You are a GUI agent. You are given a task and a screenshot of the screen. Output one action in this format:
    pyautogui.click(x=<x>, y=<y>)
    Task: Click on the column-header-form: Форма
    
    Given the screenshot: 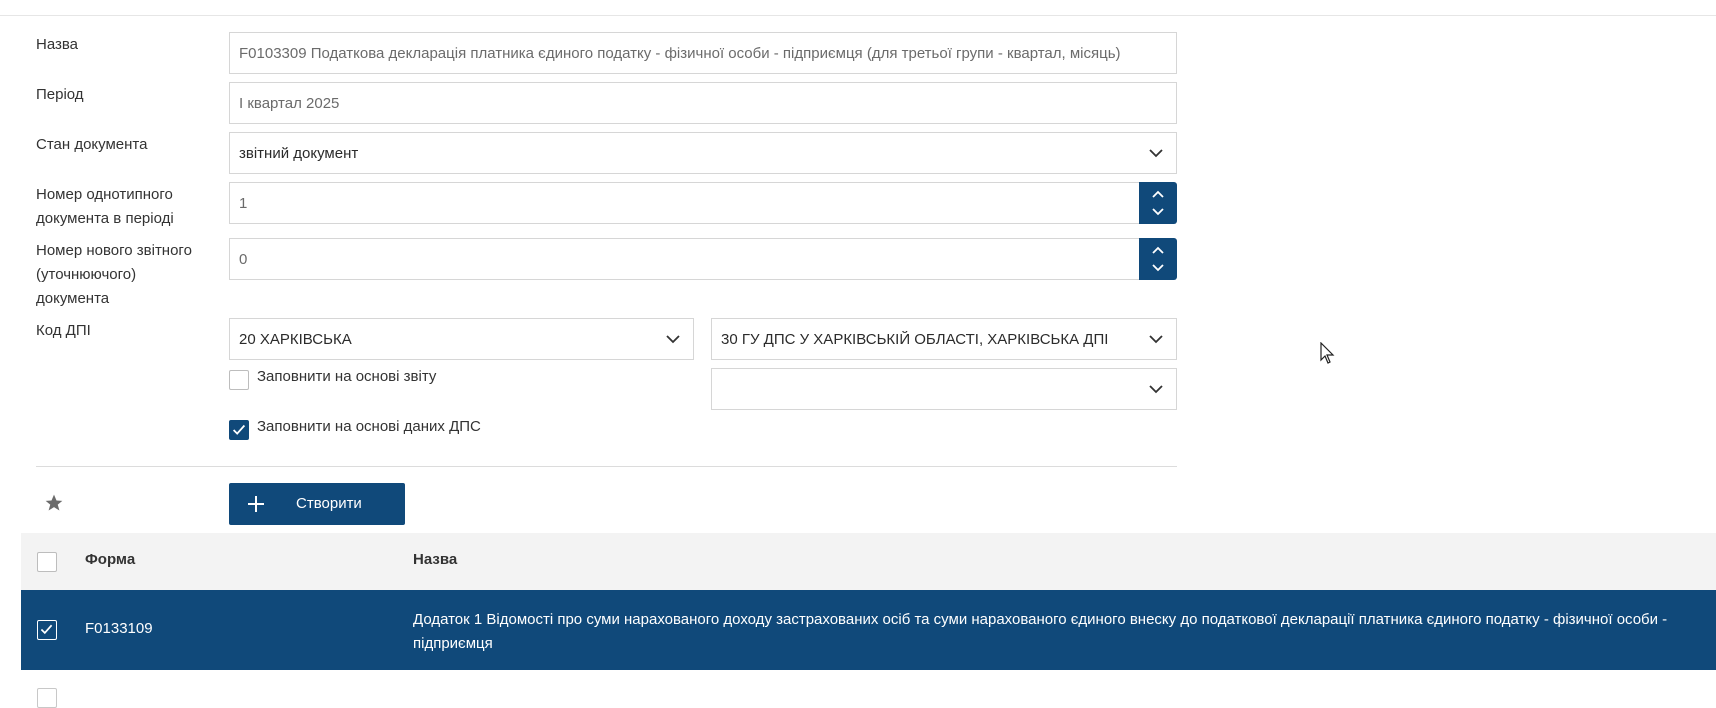 What is the action you would take?
    pyautogui.click(x=110, y=559)
    